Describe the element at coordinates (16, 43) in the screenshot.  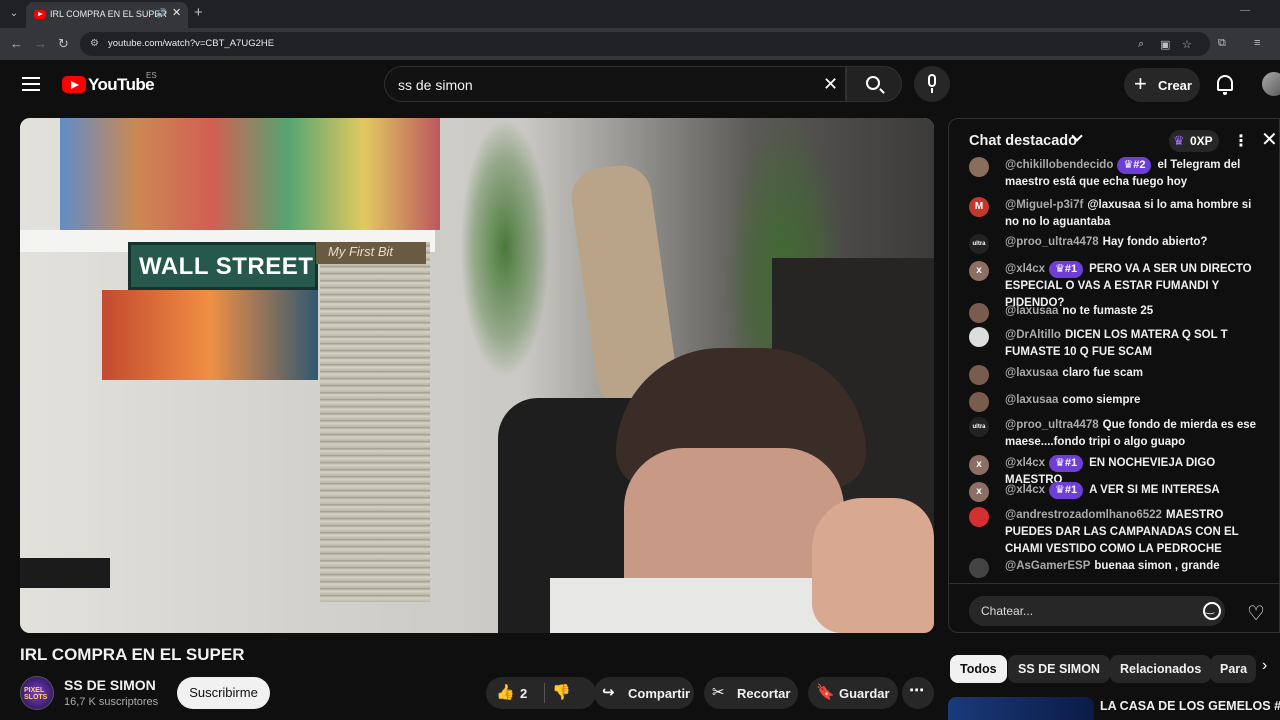
I see `back-icon: ←` at that location.